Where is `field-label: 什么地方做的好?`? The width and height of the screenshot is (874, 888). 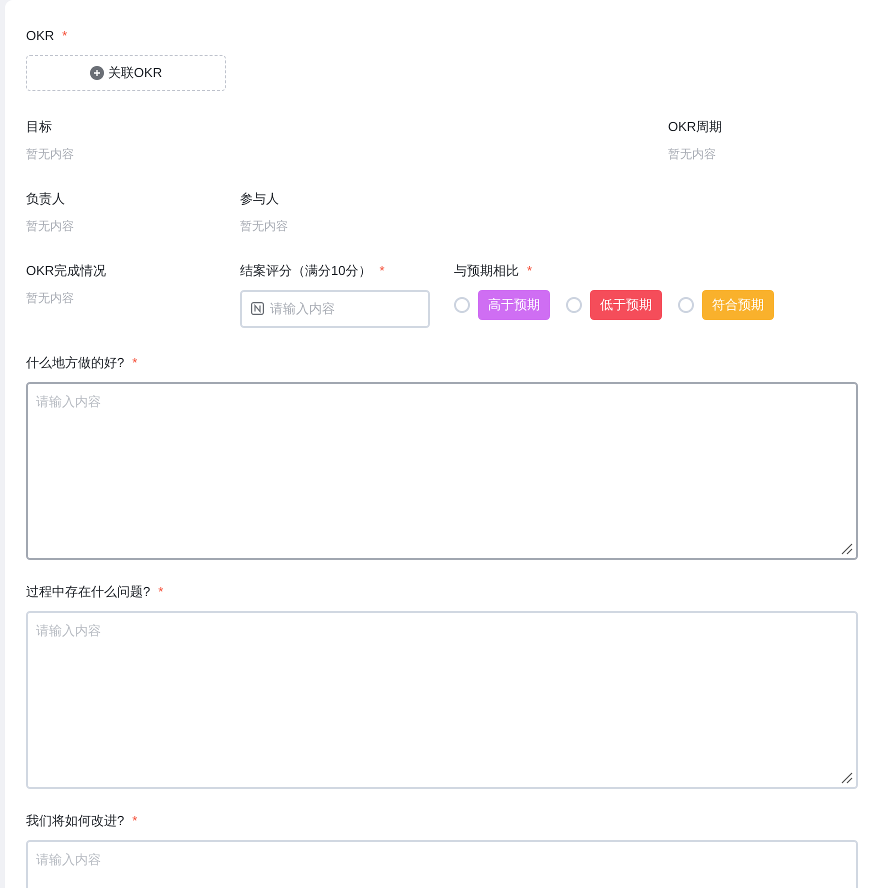
field-label: 什么地方做的好? is located at coordinates (75, 363).